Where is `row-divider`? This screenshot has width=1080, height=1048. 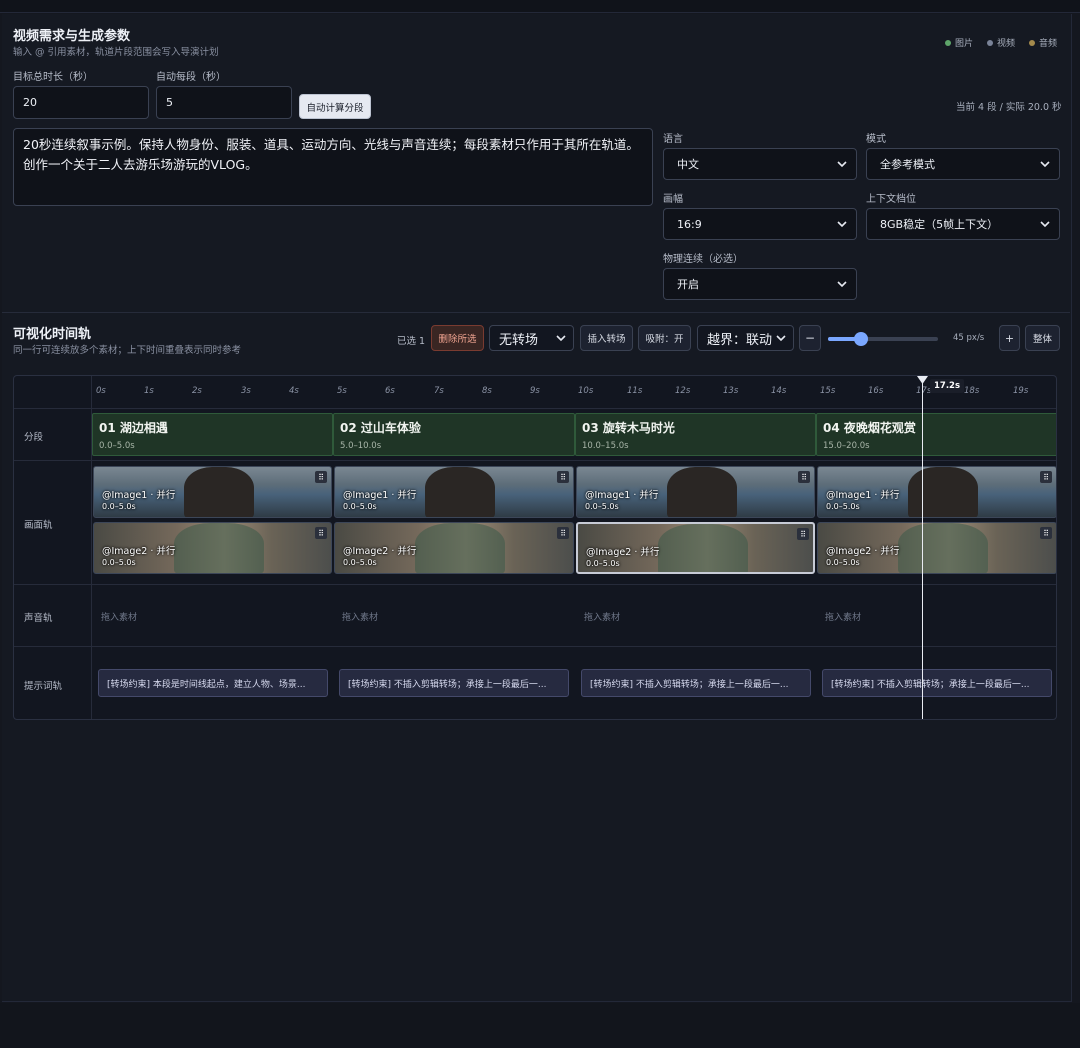 row-divider is located at coordinates (535, 460).